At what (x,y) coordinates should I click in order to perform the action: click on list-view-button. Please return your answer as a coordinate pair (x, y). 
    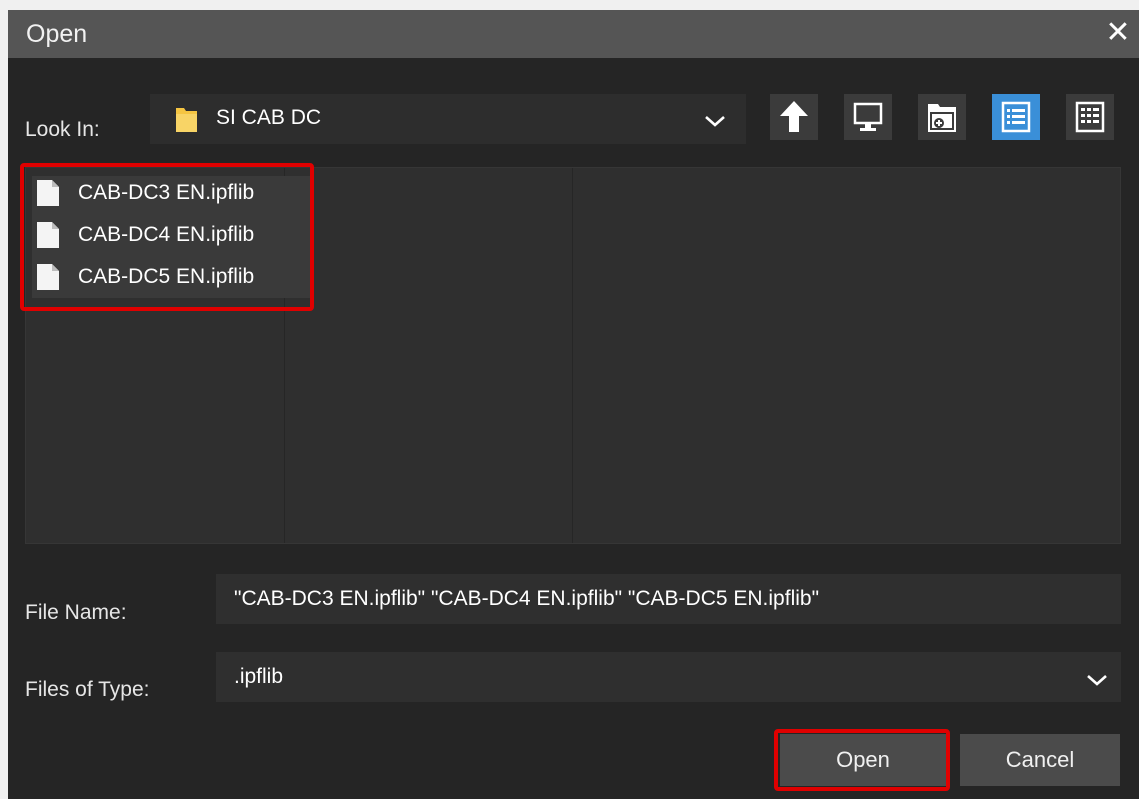
    Looking at the image, I should click on (1016, 117).